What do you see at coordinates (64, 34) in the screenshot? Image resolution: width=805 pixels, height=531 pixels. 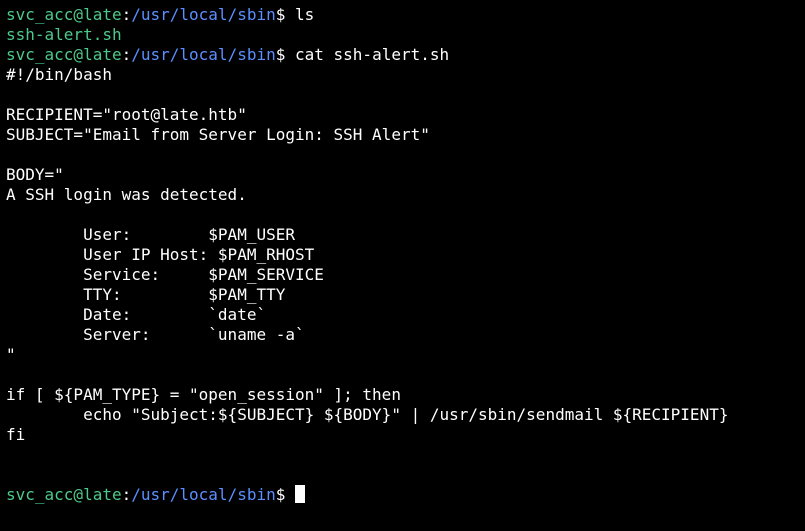 I see `ls-output: ssh-alert.sh` at bounding box center [64, 34].